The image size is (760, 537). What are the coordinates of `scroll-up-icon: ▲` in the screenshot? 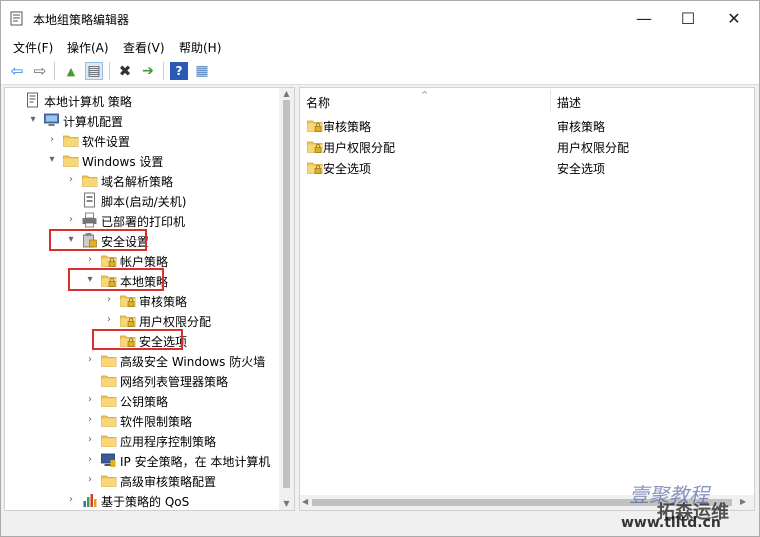 It's located at (286, 94).